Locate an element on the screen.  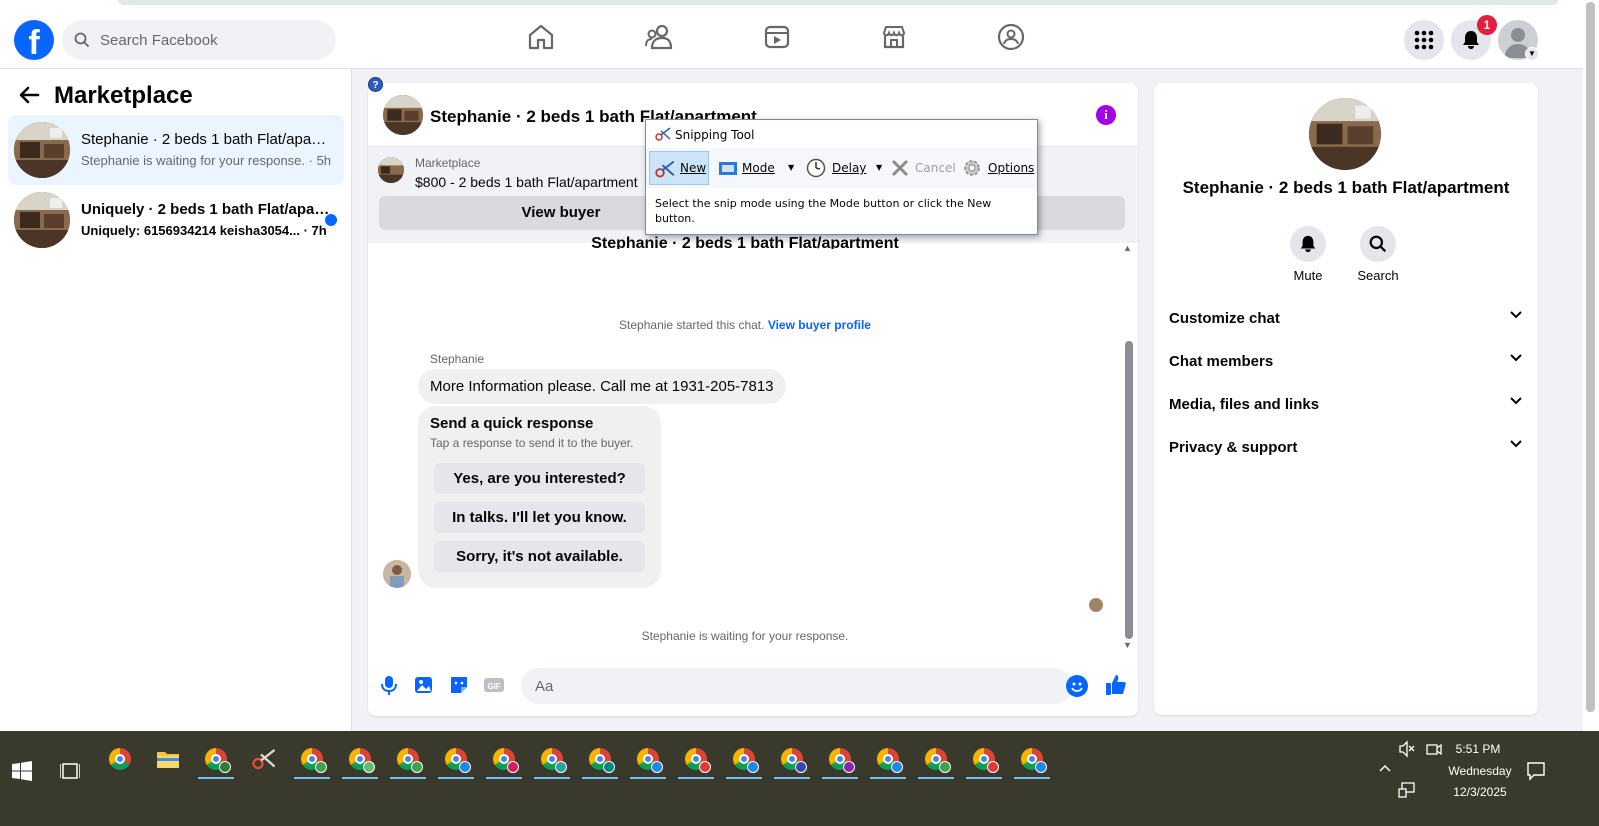
microphone-icon is located at coordinates (389, 685).